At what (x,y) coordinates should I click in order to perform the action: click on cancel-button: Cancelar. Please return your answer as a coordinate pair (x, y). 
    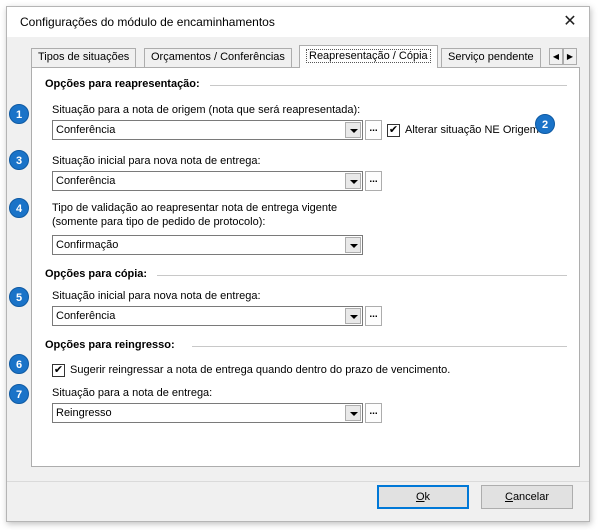
    Looking at the image, I should click on (527, 497).